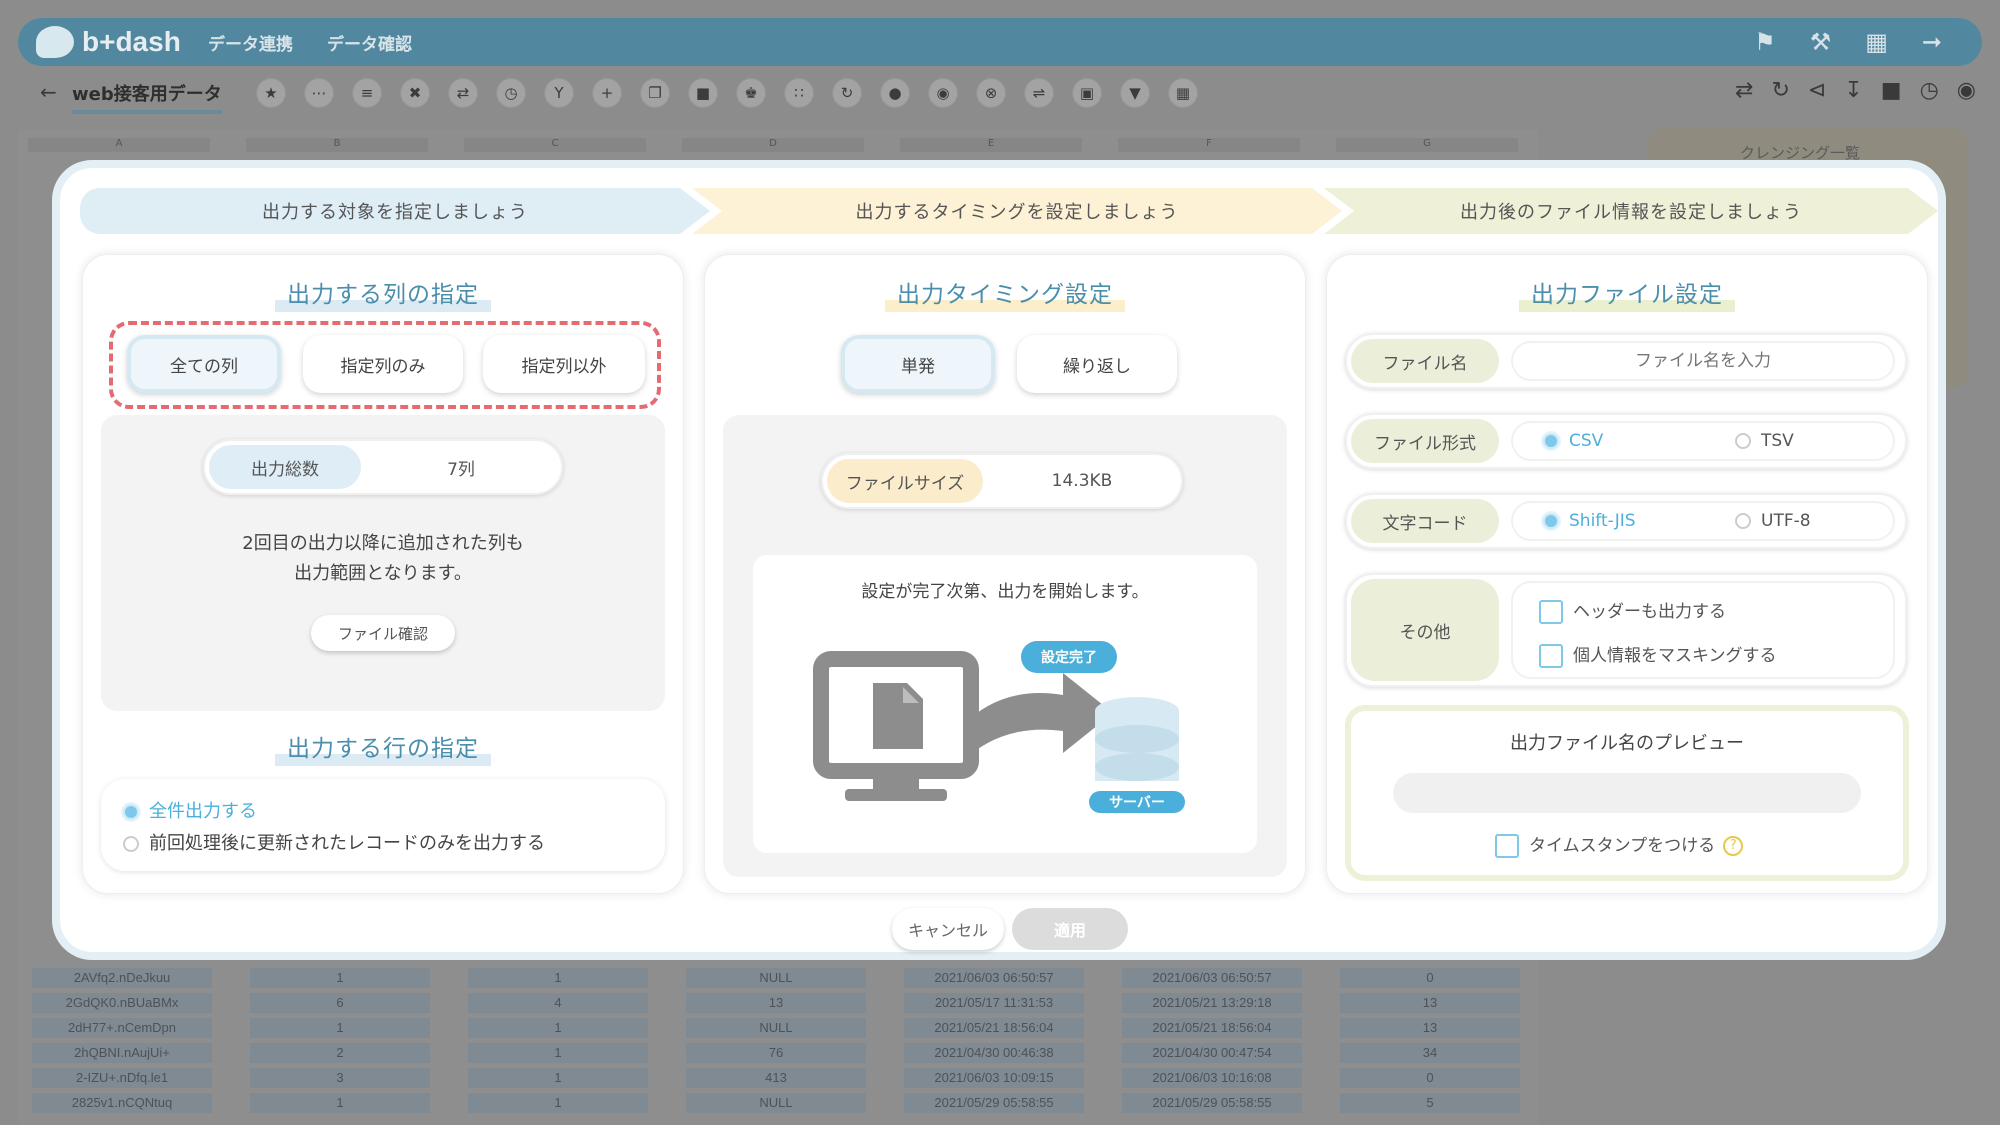 This screenshot has height=1125, width=2000. Describe the element at coordinates (1773, 521) in the screenshot. I see `encoding-option-utf8: UTF-8` at that location.